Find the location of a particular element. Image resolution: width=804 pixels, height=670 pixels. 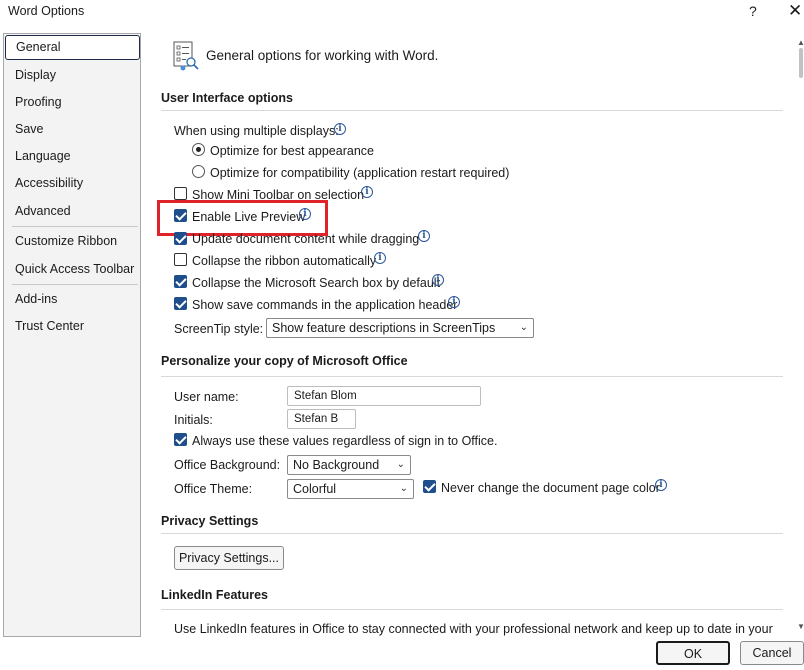

multiple-displays-label: When using multiple displays: is located at coordinates (256, 131).